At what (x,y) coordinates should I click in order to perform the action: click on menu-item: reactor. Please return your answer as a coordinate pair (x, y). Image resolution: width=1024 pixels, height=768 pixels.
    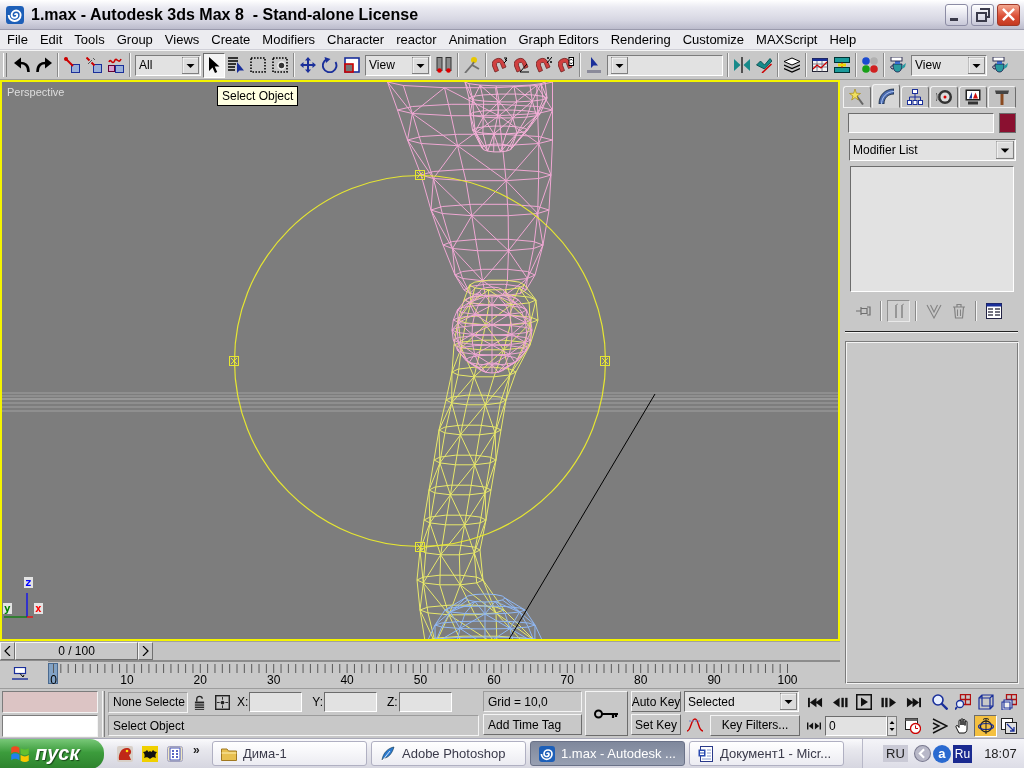
    Looking at the image, I should click on (416, 39).